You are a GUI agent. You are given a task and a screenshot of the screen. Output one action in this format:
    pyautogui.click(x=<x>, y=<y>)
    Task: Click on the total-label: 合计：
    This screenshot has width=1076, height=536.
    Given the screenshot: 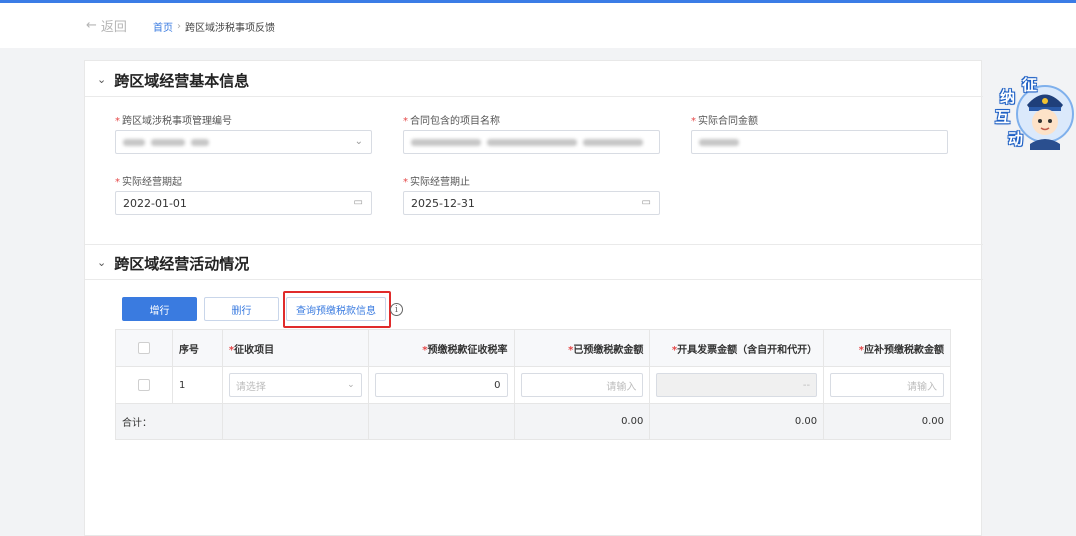 What is the action you would take?
    pyautogui.click(x=169, y=421)
    